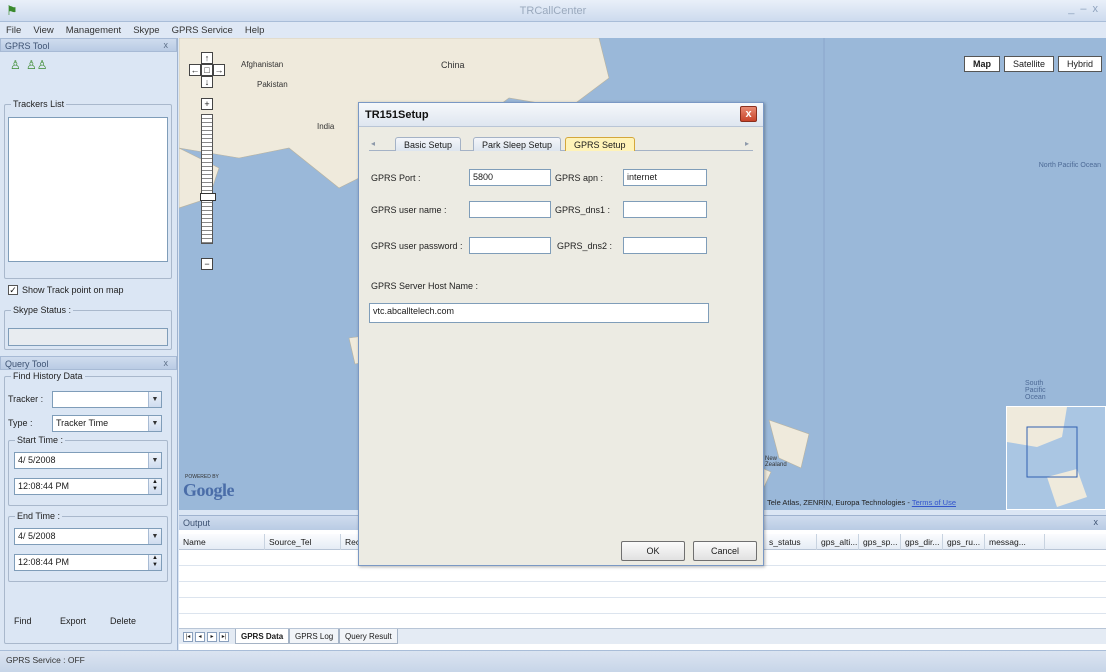  I want to click on menu-skype: Skype, so click(146, 30).